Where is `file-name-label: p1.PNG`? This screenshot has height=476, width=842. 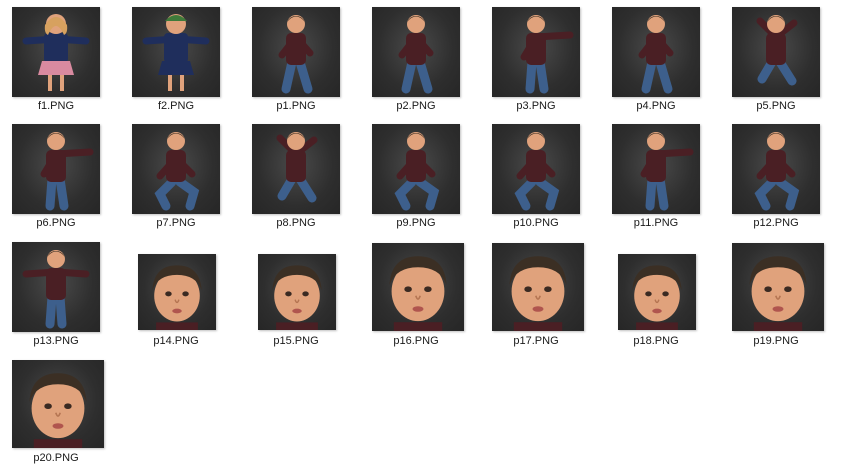 file-name-label: p1.PNG is located at coordinates (296, 106).